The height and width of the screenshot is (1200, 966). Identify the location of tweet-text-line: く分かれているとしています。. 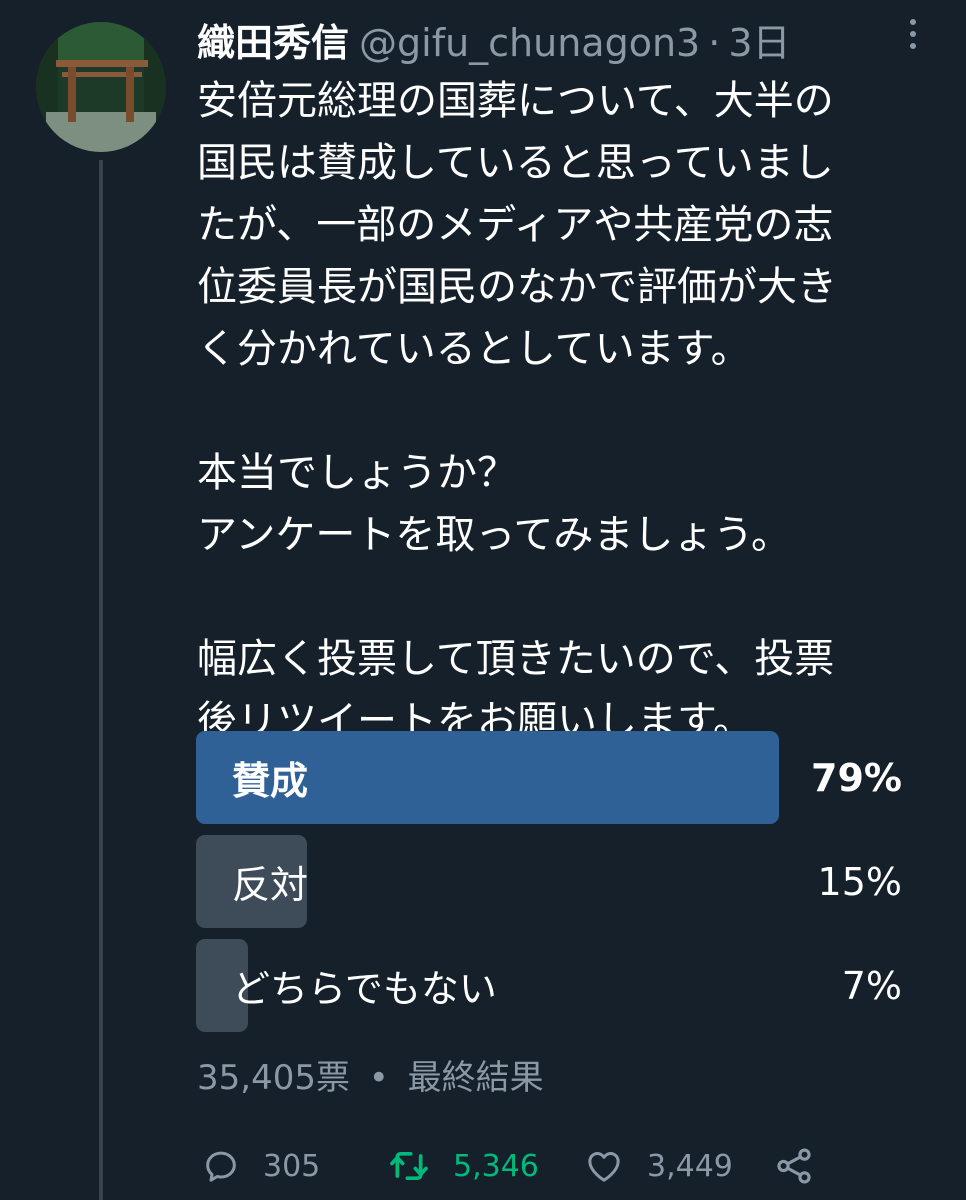
(474, 349).